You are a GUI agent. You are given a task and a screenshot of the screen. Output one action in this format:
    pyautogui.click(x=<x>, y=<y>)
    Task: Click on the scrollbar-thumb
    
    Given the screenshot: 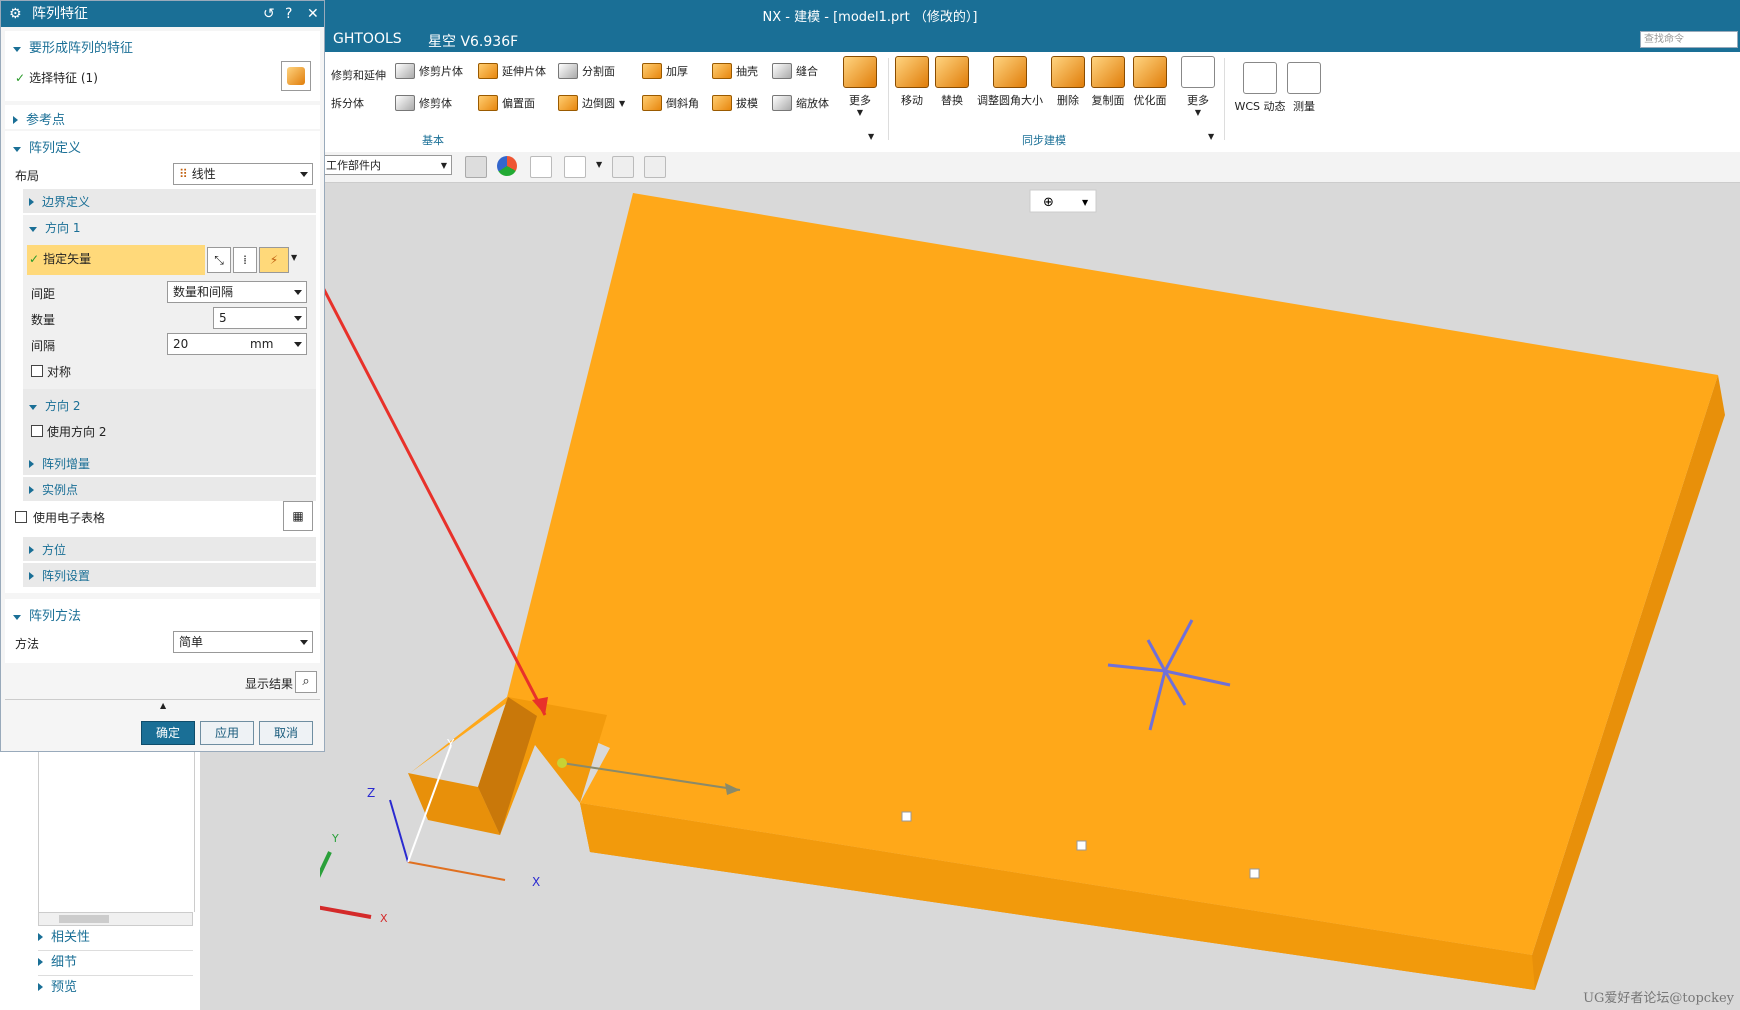 What is the action you would take?
    pyautogui.click(x=84, y=919)
    